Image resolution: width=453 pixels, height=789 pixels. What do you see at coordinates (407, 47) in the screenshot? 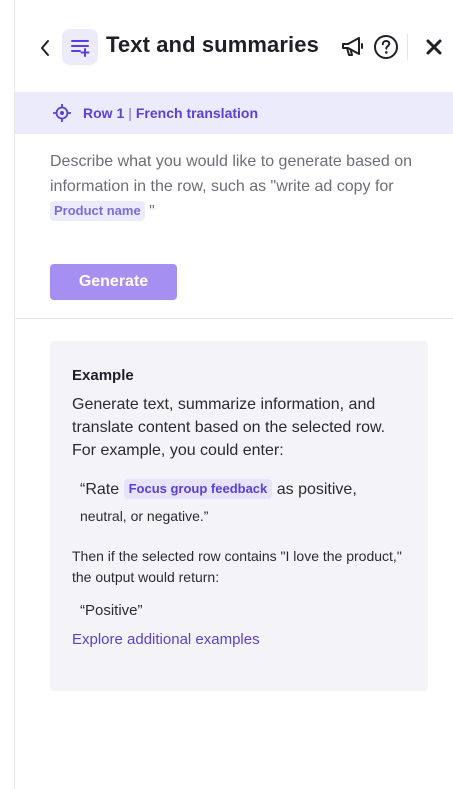
I see `header-divider` at bounding box center [407, 47].